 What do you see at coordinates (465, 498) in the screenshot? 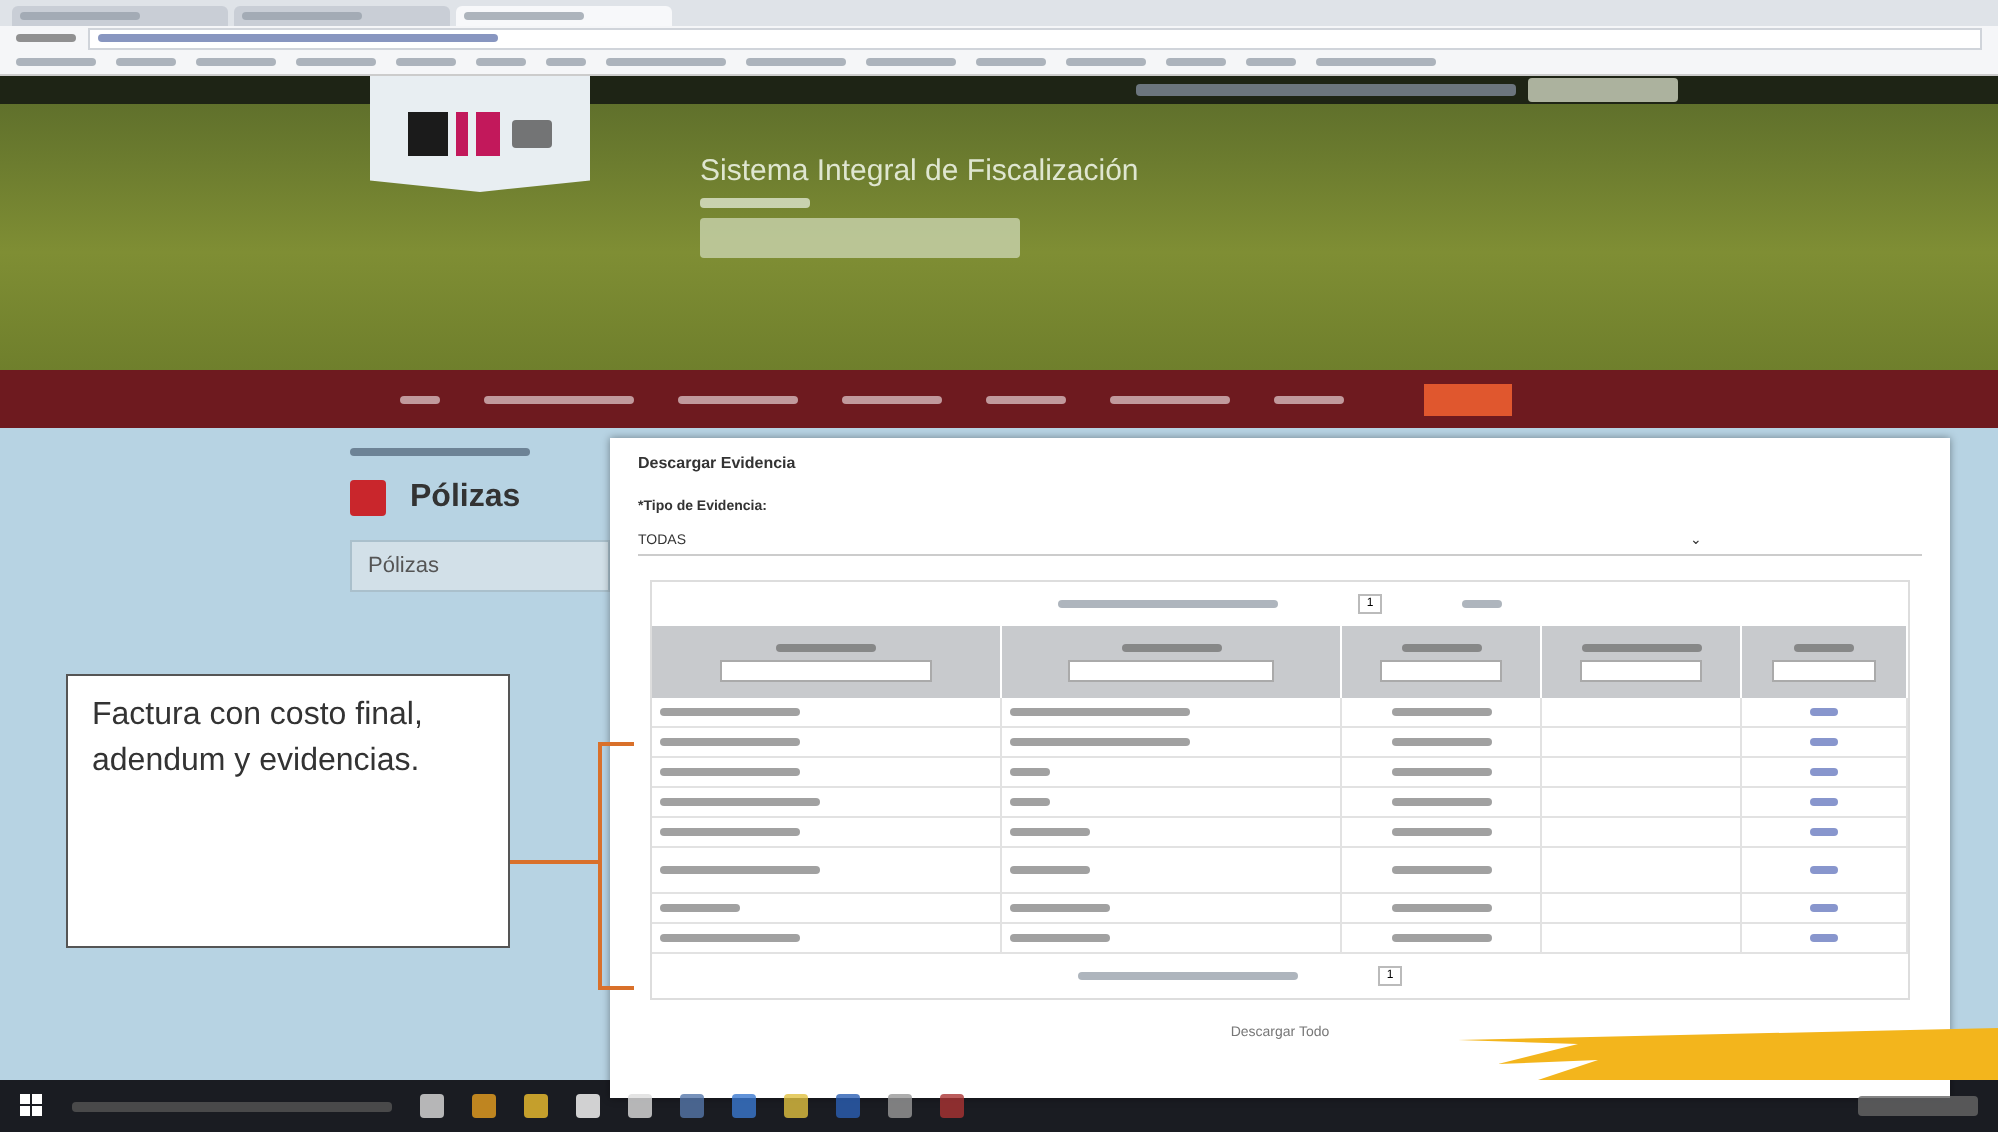
I see `page-title: Pólizas` at bounding box center [465, 498].